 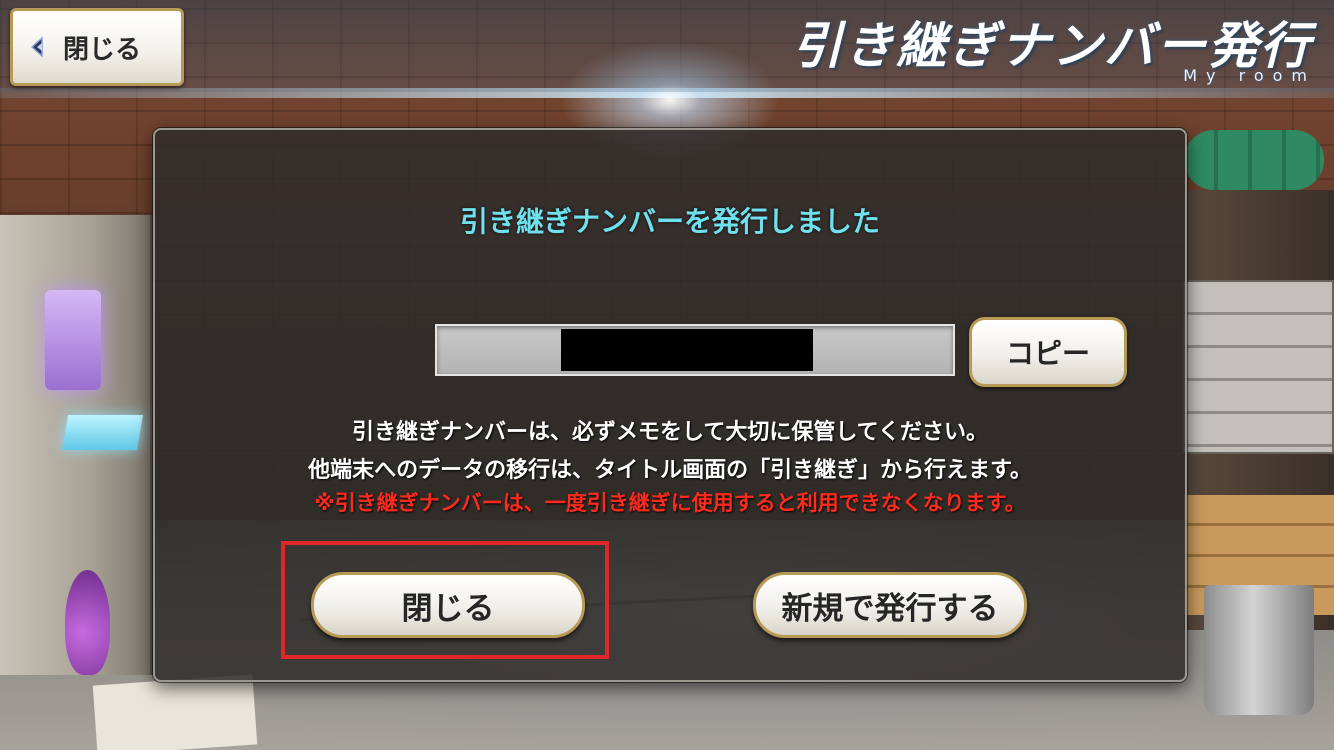 What do you see at coordinates (102, 49) in the screenshot?
I see `back-button-label: 閉じる` at bounding box center [102, 49].